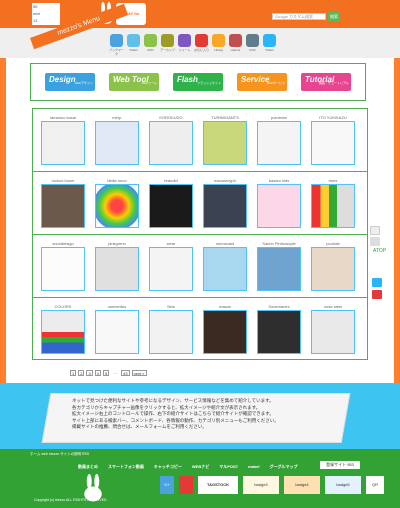 The width and height of the screenshot is (400, 508). Describe the element at coordinates (184, 43) in the screenshot. I see `tweet-icon: ツイート` at that location.